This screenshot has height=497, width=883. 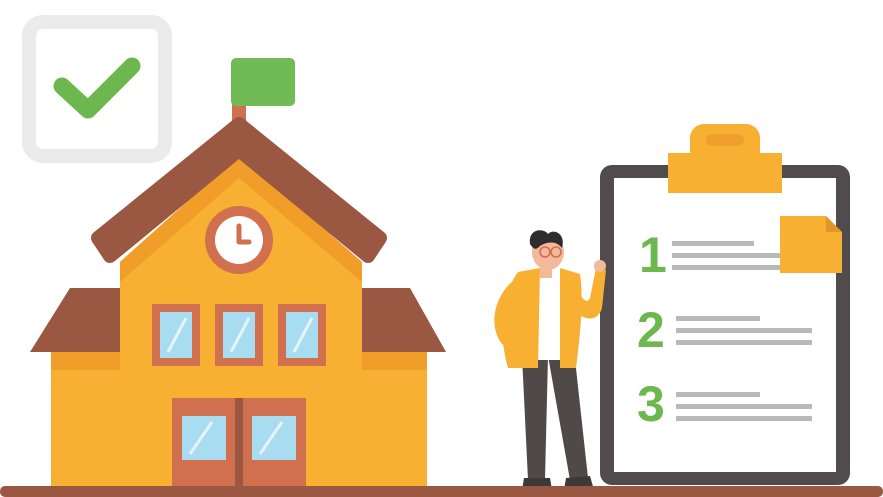 What do you see at coordinates (725, 158) in the screenshot?
I see `clipboard-clip` at bounding box center [725, 158].